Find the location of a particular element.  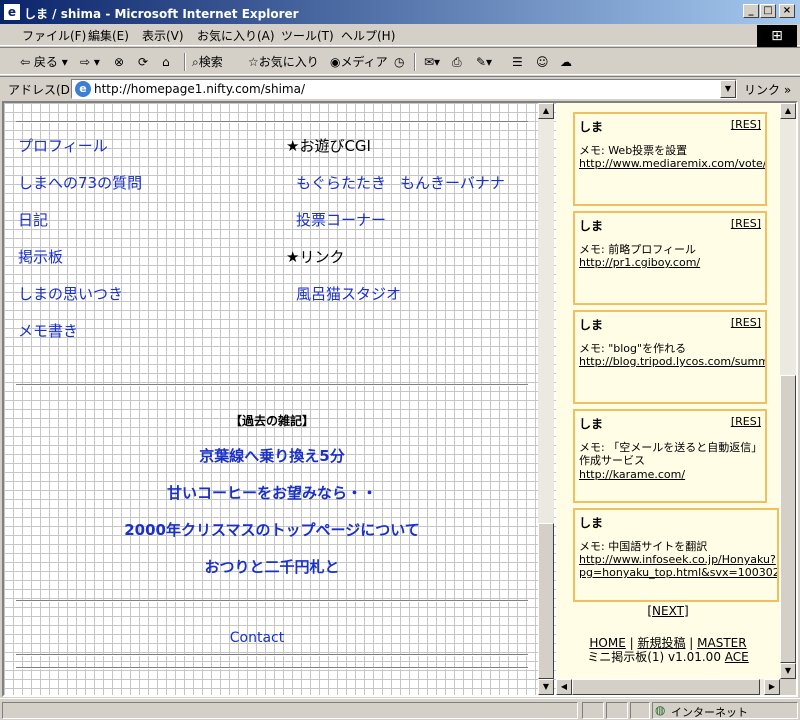

links-button: リンク » is located at coordinates (767, 89).